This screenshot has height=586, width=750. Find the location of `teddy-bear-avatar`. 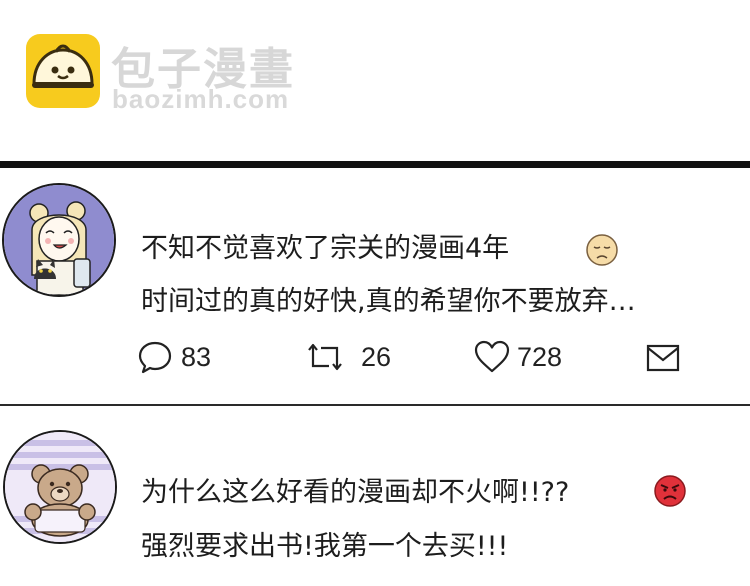

teddy-bear-avatar is located at coordinates (60, 487).